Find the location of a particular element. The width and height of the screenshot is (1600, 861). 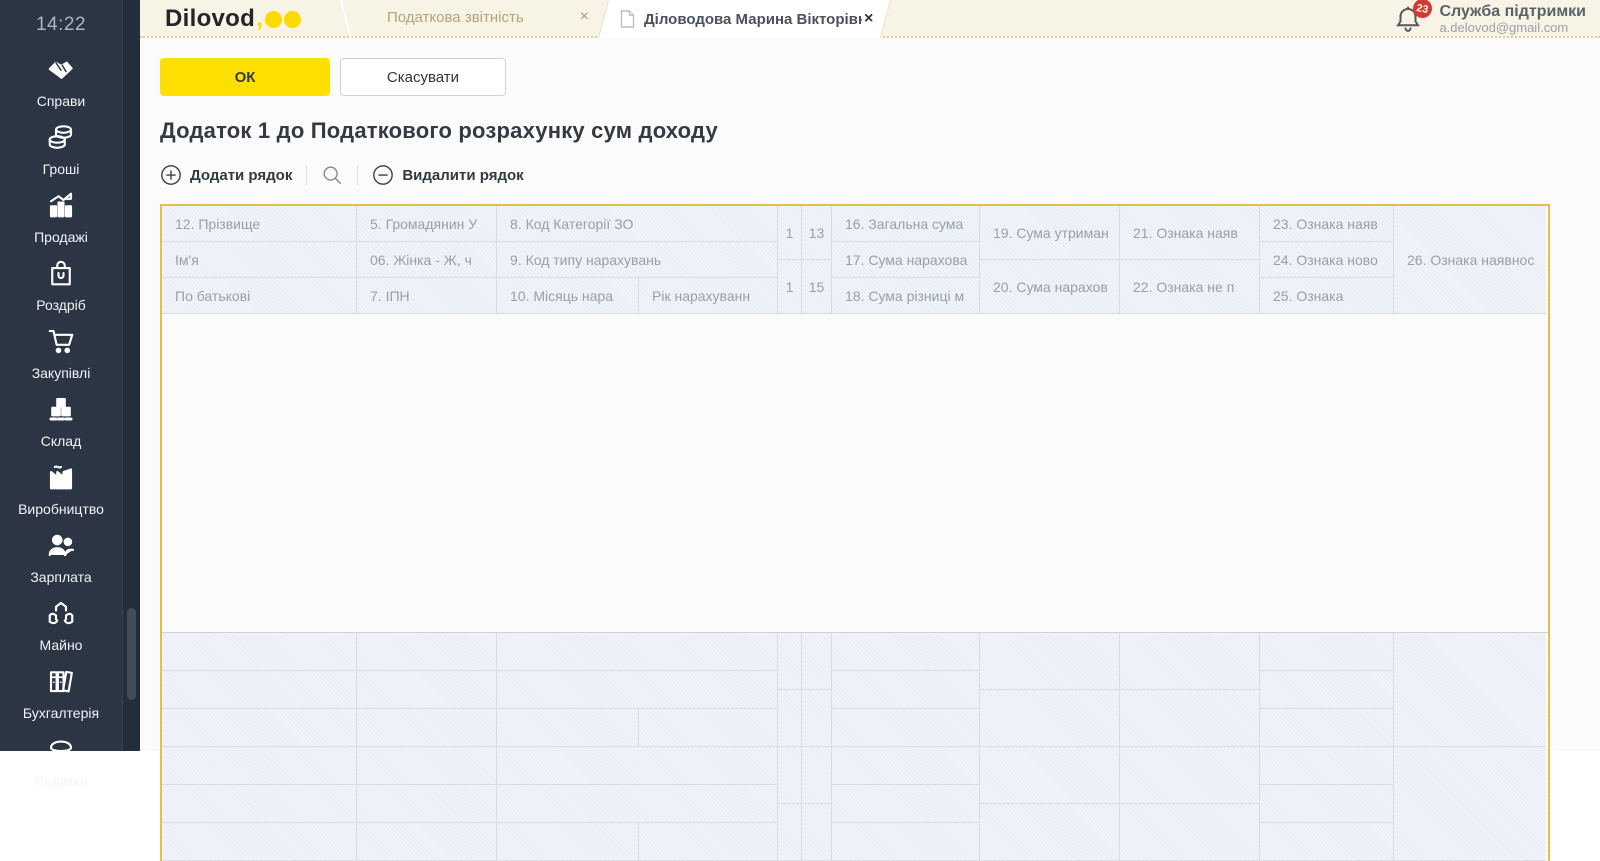

sales-chart-icon is located at coordinates (61, 207).